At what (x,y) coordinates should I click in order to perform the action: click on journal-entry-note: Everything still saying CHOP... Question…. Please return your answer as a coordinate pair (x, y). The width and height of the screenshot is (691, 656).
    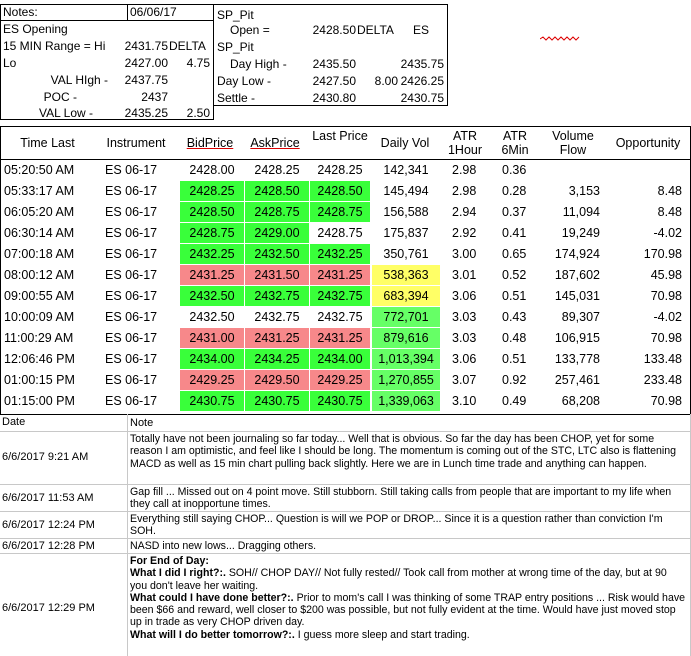
    Looking at the image, I should click on (408, 525).